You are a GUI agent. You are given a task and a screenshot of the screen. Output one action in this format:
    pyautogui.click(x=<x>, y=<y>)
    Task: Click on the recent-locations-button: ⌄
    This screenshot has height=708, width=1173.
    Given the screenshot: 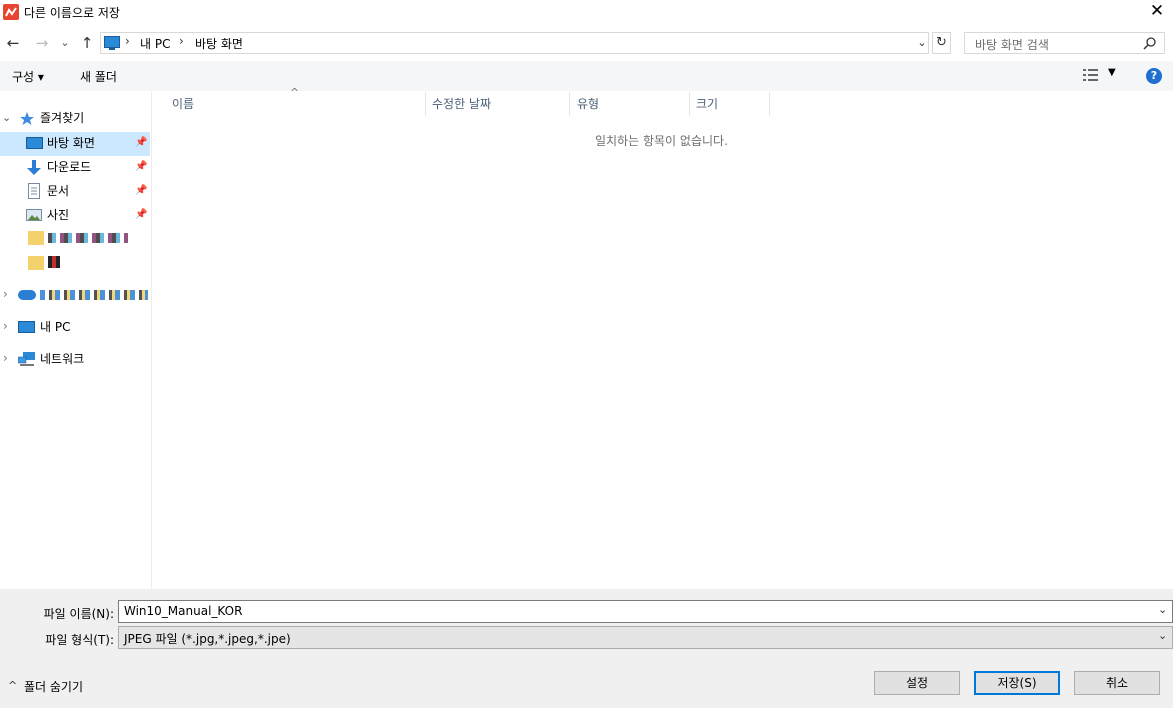 What is the action you would take?
    pyautogui.click(x=65, y=43)
    